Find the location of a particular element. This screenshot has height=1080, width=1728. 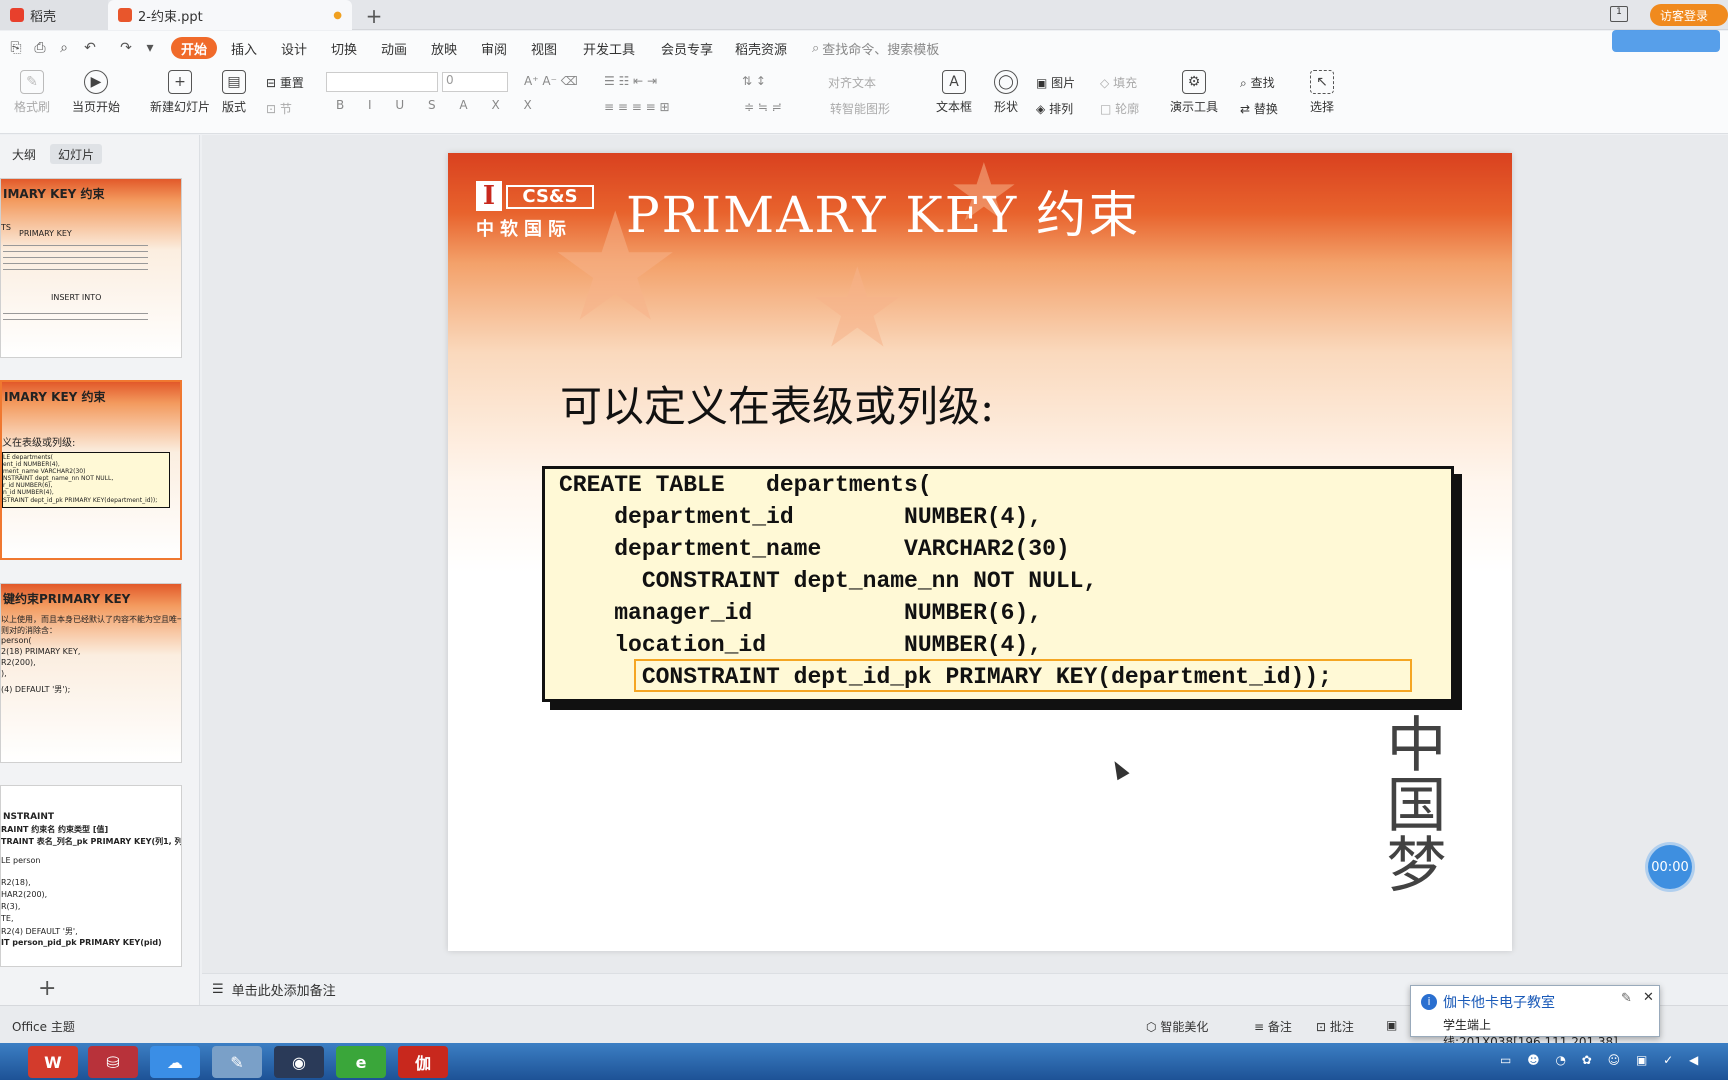

menu-developer: 开发工具 is located at coordinates (609, 48).